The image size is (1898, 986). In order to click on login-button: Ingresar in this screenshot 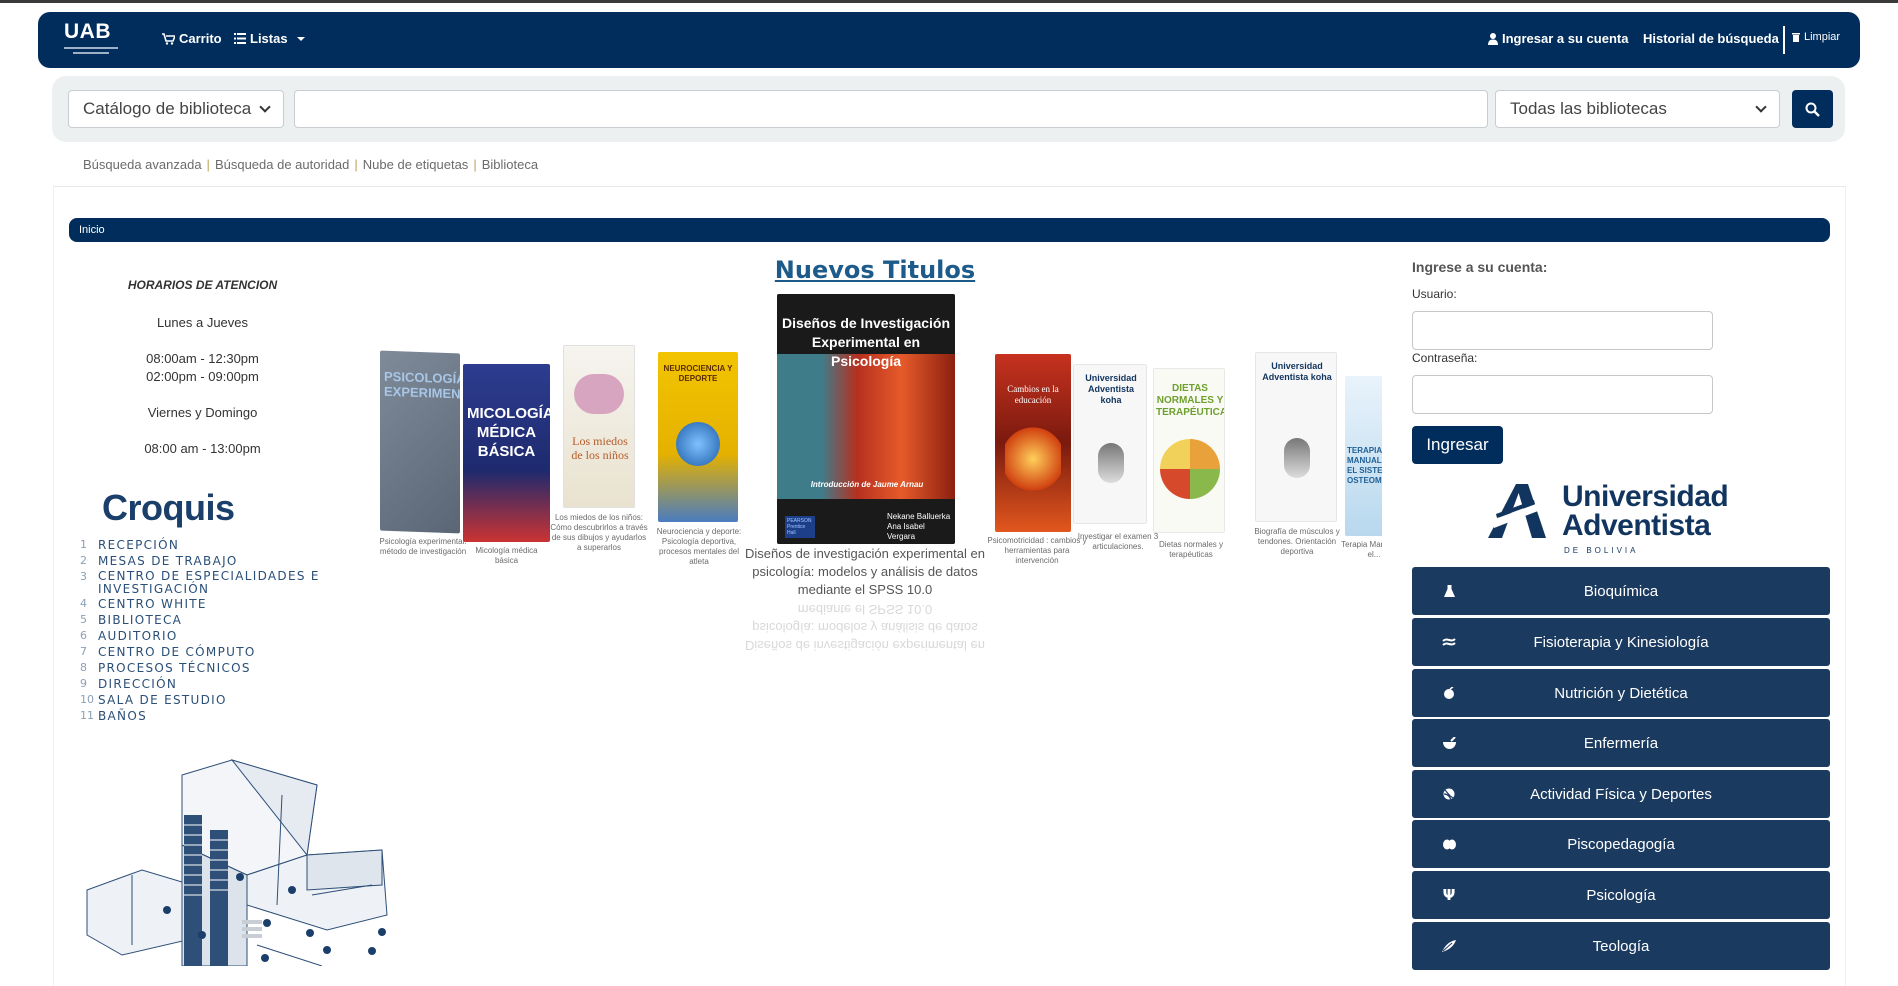, I will do `click(1457, 445)`.